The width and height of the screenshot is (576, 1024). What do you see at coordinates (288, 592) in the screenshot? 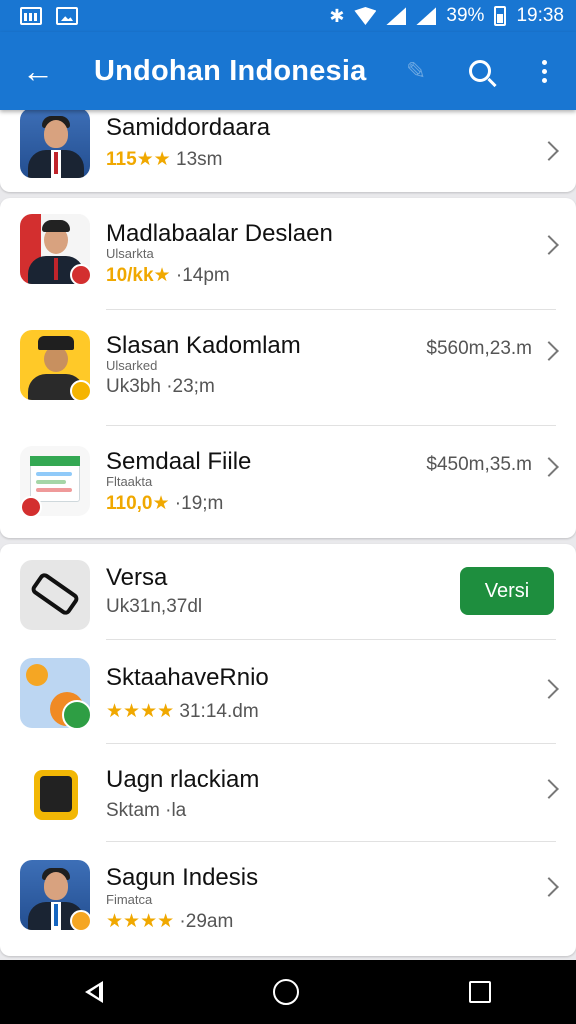
I see `list-item: Versa Uk31n,37dl Versi` at bounding box center [288, 592].